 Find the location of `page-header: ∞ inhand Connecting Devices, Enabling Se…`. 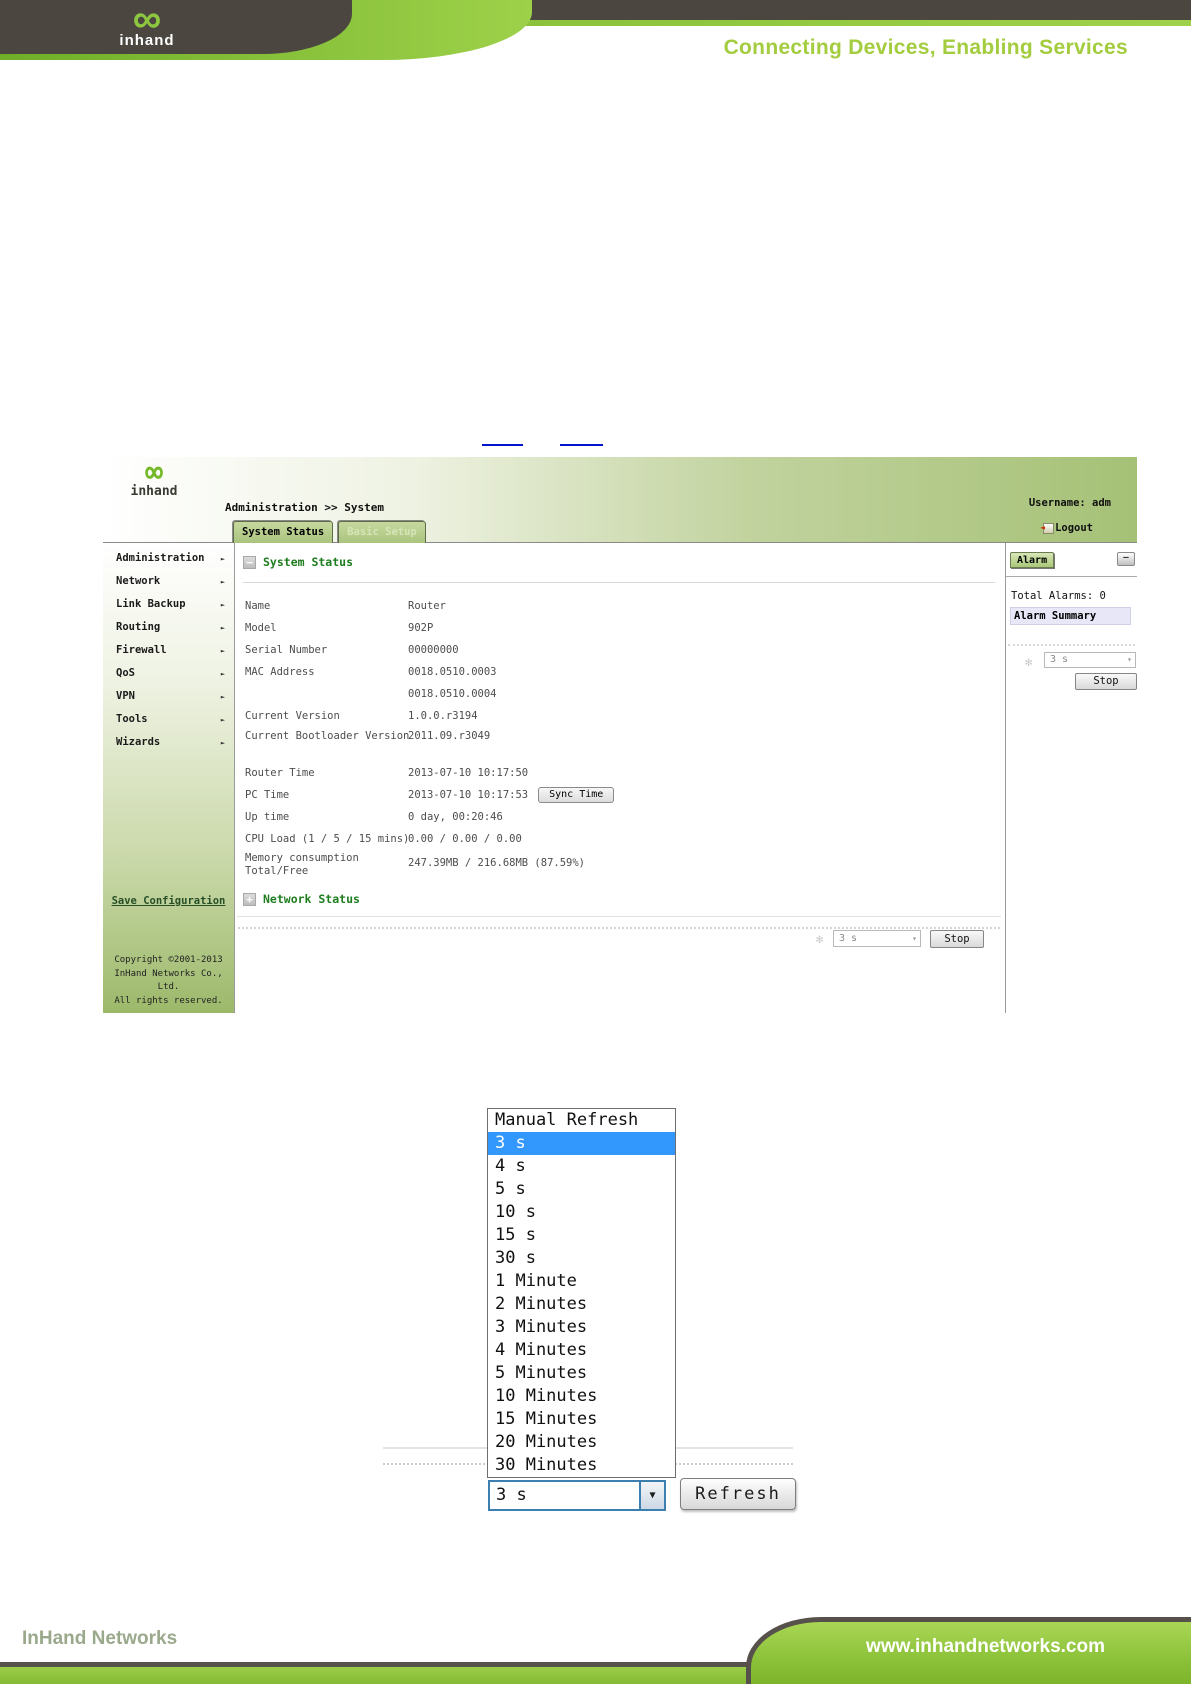

page-header: ∞ inhand Connecting Devices, Enabling Se… is located at coordinates (595, 40).